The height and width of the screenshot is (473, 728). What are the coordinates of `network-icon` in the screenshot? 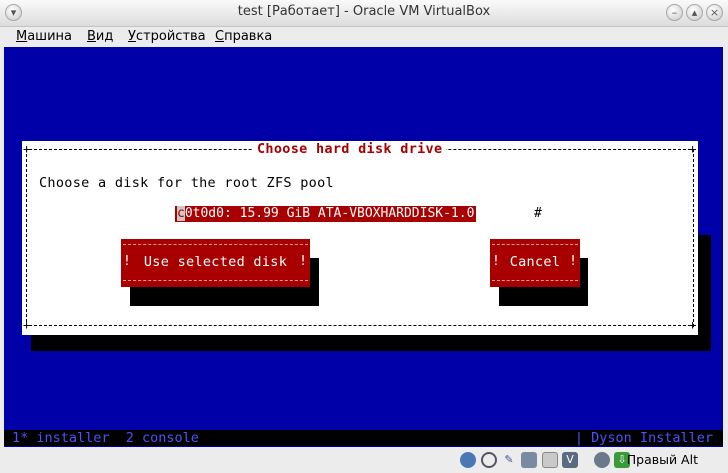 It's located at (529, 460).